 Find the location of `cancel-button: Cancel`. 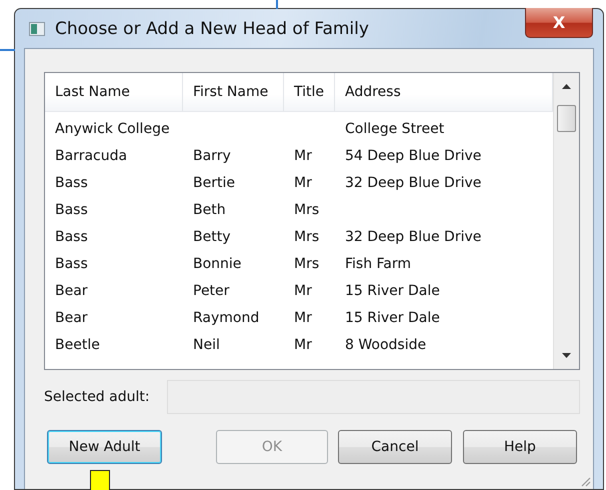

cancel-button: Cancel is located at coordinates (395, 447).